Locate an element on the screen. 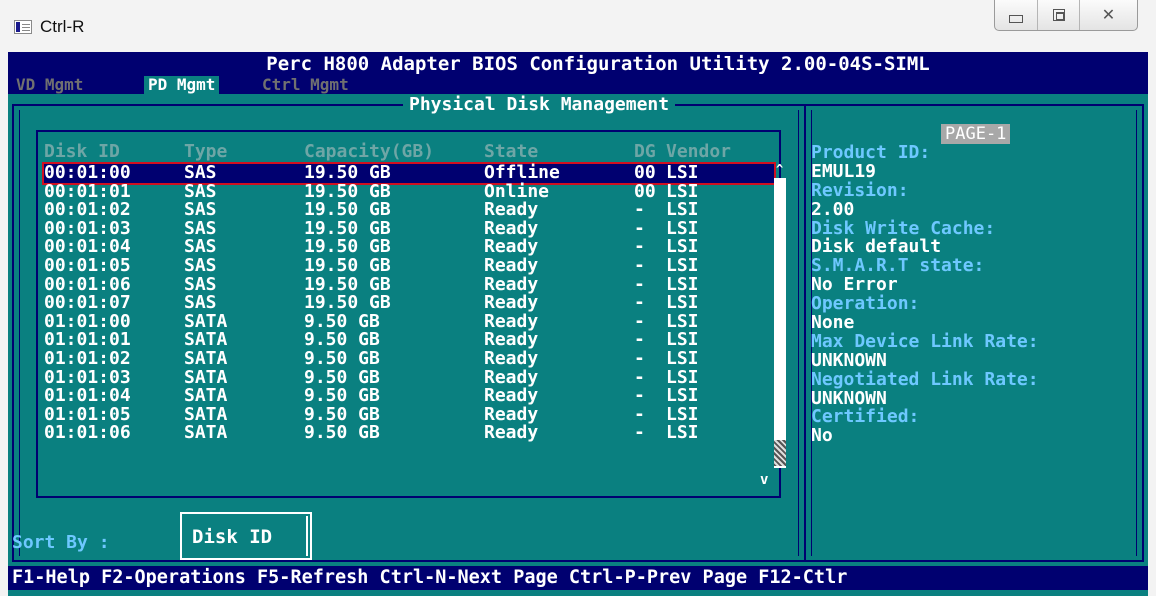 The width and height of the screenshot is (1156, 596). column-vendor: Vendor is located at coordinates (699, 151).